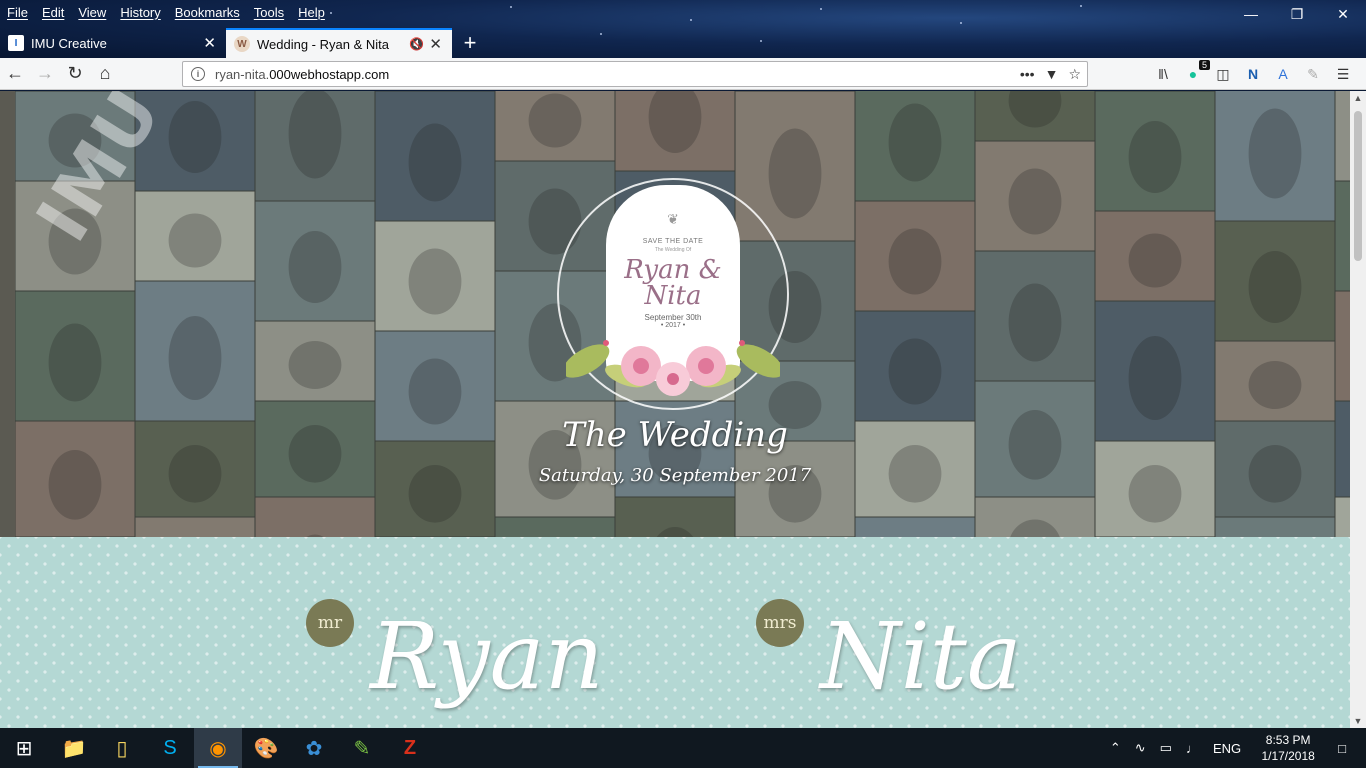 The width and height of the screenshot is (1366, 768). I want to click on groom-prefix-badge: mr, so click(330, 623).